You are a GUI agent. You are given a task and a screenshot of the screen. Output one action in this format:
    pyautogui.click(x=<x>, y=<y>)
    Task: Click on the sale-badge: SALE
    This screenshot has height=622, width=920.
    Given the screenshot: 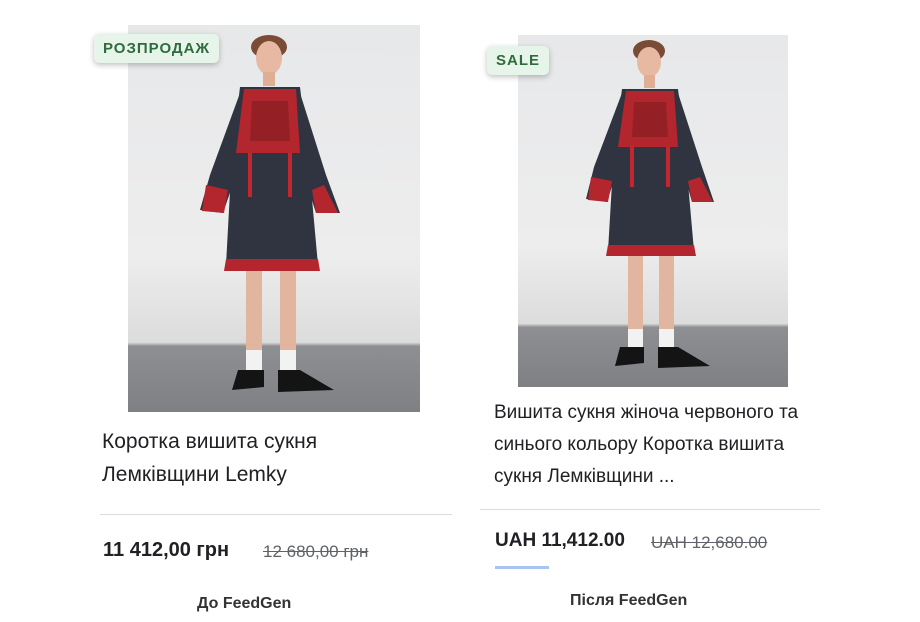 What is the action you would take?
    pyautogui.click(x=518, y=60)
    